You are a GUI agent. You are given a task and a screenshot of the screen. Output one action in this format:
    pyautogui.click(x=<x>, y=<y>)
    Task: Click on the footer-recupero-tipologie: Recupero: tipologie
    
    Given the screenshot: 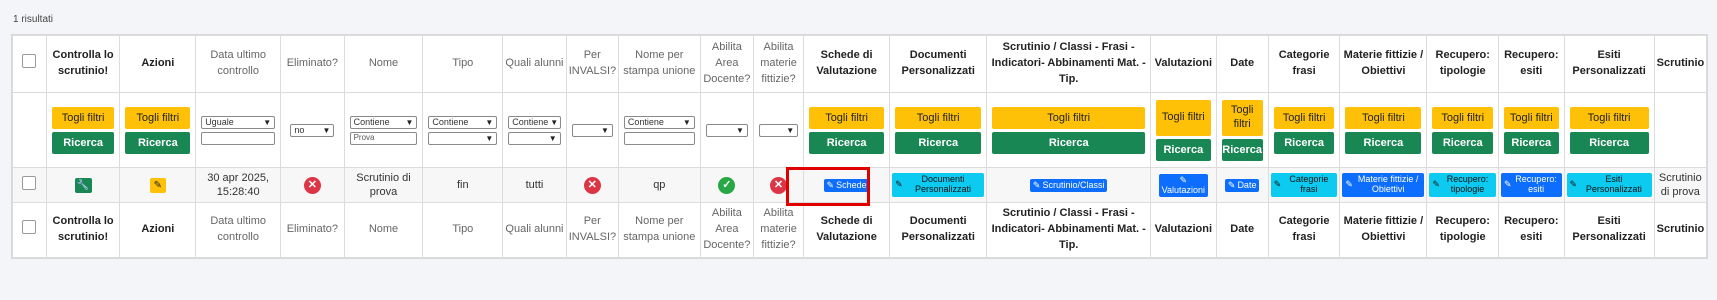 What is the action you would take?
    pyautogui.click(x=1463, y=230)
    